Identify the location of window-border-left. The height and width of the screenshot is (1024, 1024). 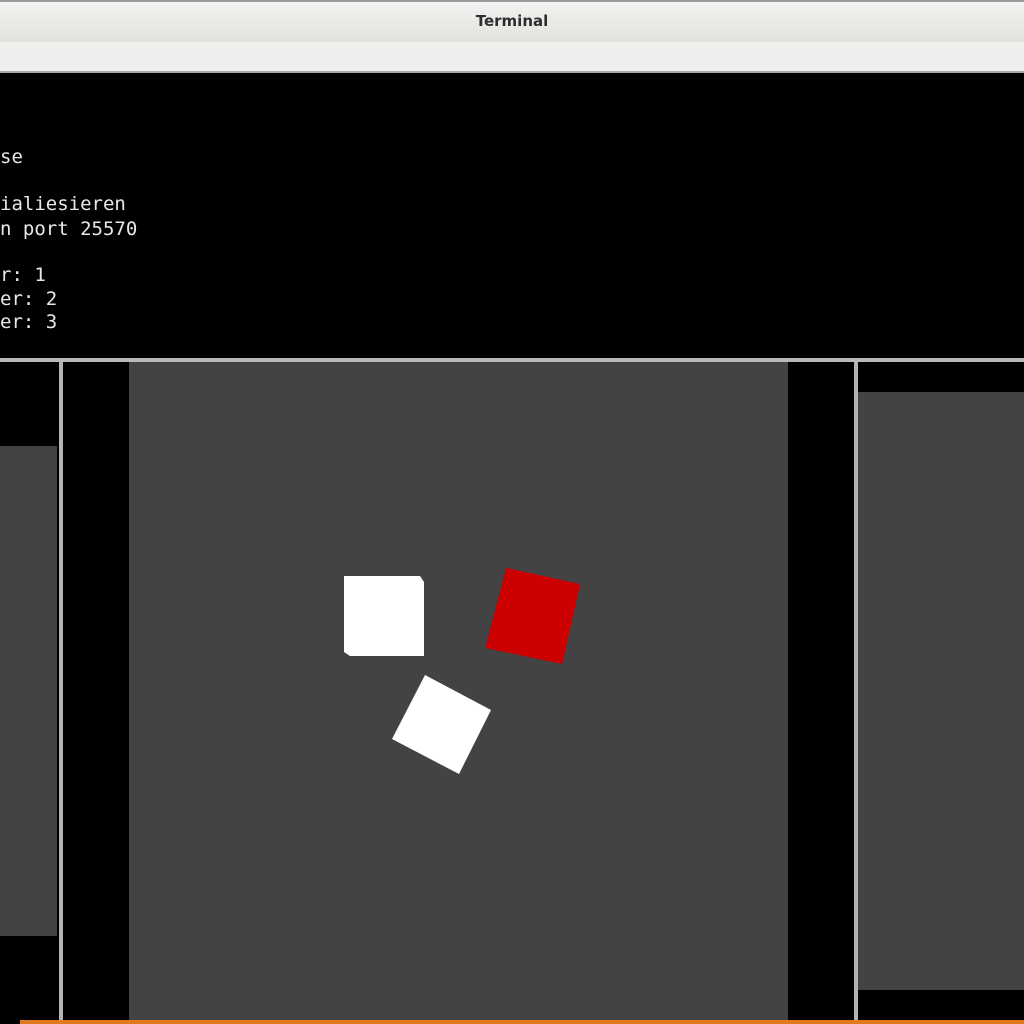
(61, 693).